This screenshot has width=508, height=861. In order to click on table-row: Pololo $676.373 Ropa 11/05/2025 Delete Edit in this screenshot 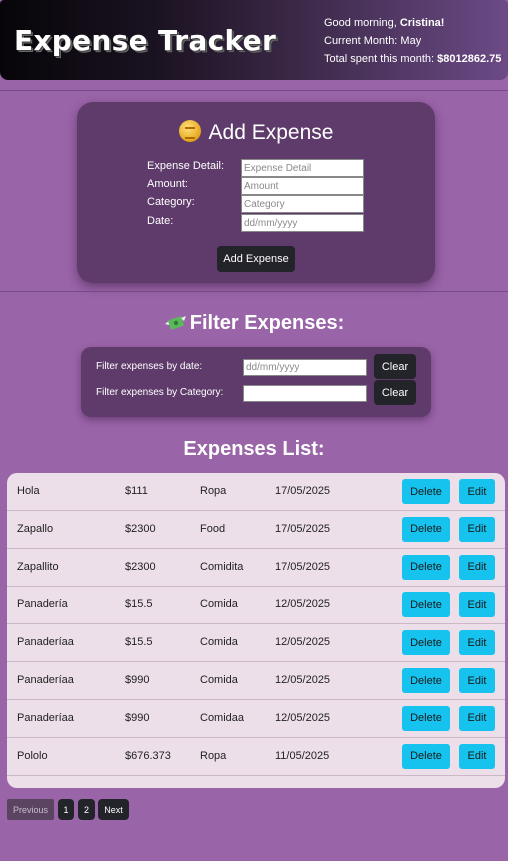, I will do `click(256, 757)`.